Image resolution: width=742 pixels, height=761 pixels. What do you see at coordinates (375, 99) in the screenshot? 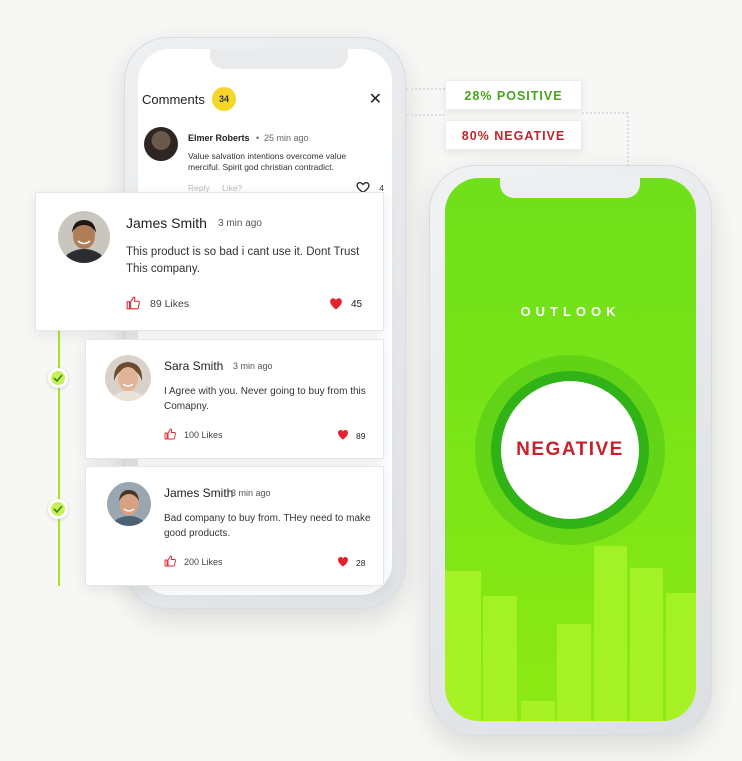
I see `close-icon: ✕` at bounding box center [375, 99].